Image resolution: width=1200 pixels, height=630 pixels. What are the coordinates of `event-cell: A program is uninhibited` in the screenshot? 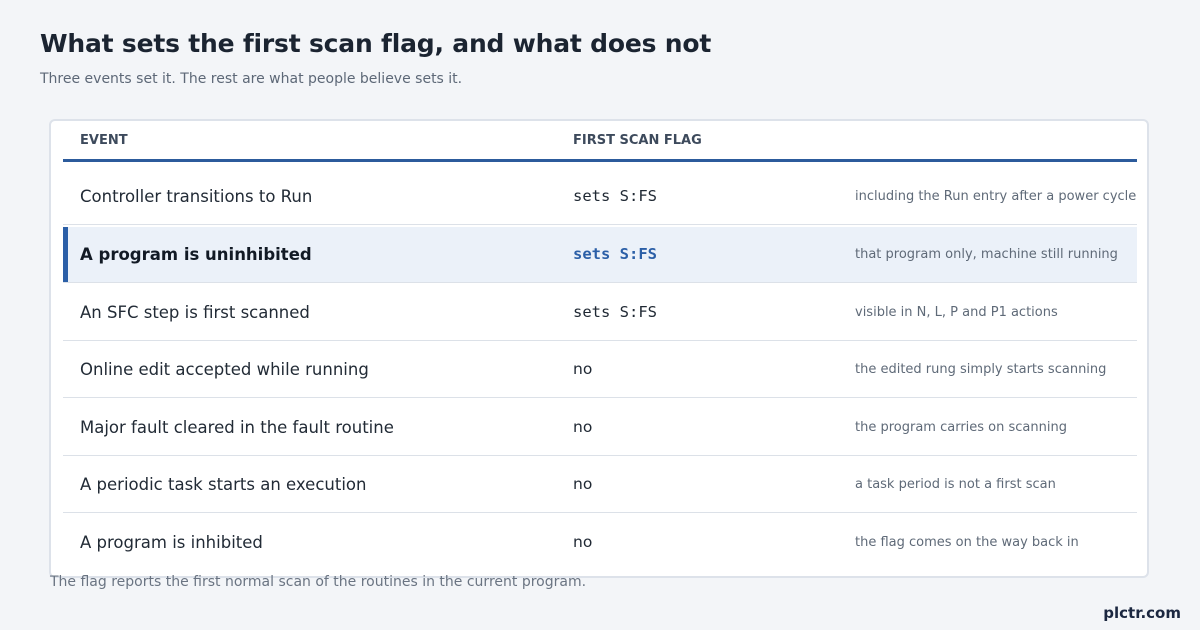 It's located at (196, 254).